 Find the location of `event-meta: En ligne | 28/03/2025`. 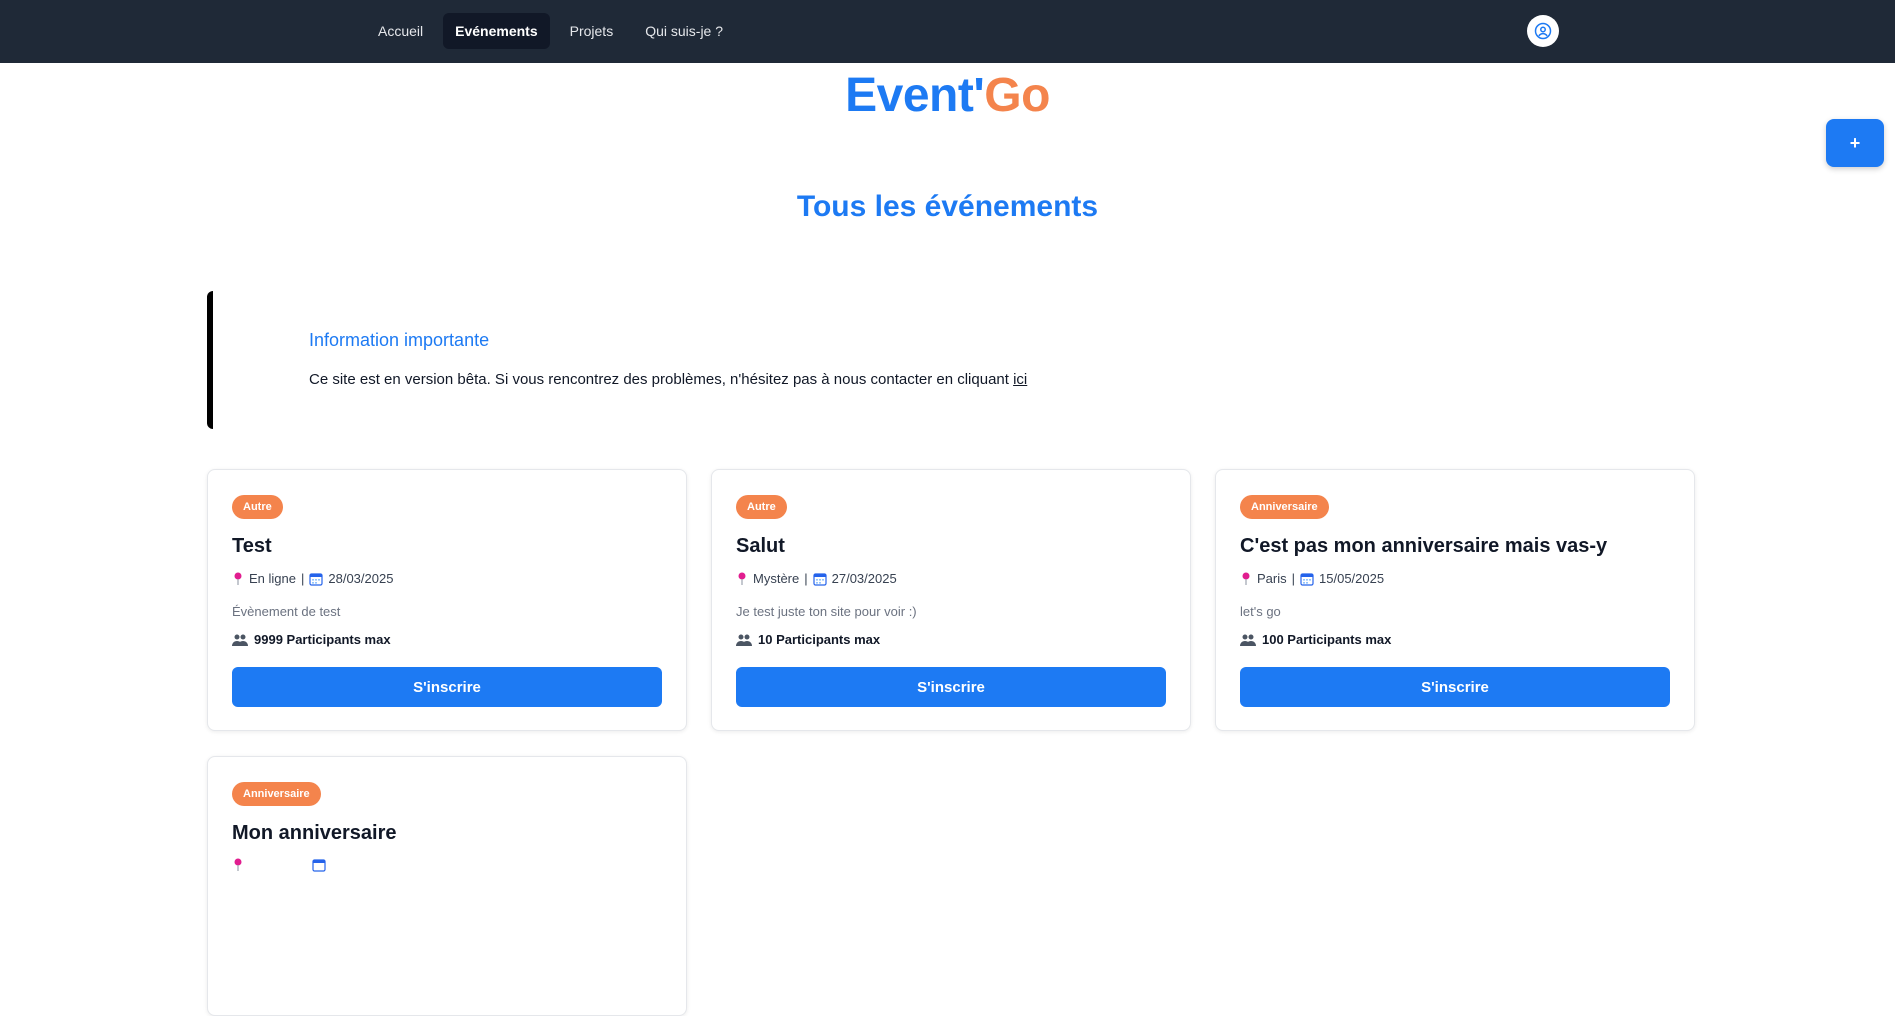

event-meta: En ligne | 28/03/2025 is located at coordinates (312, 578).